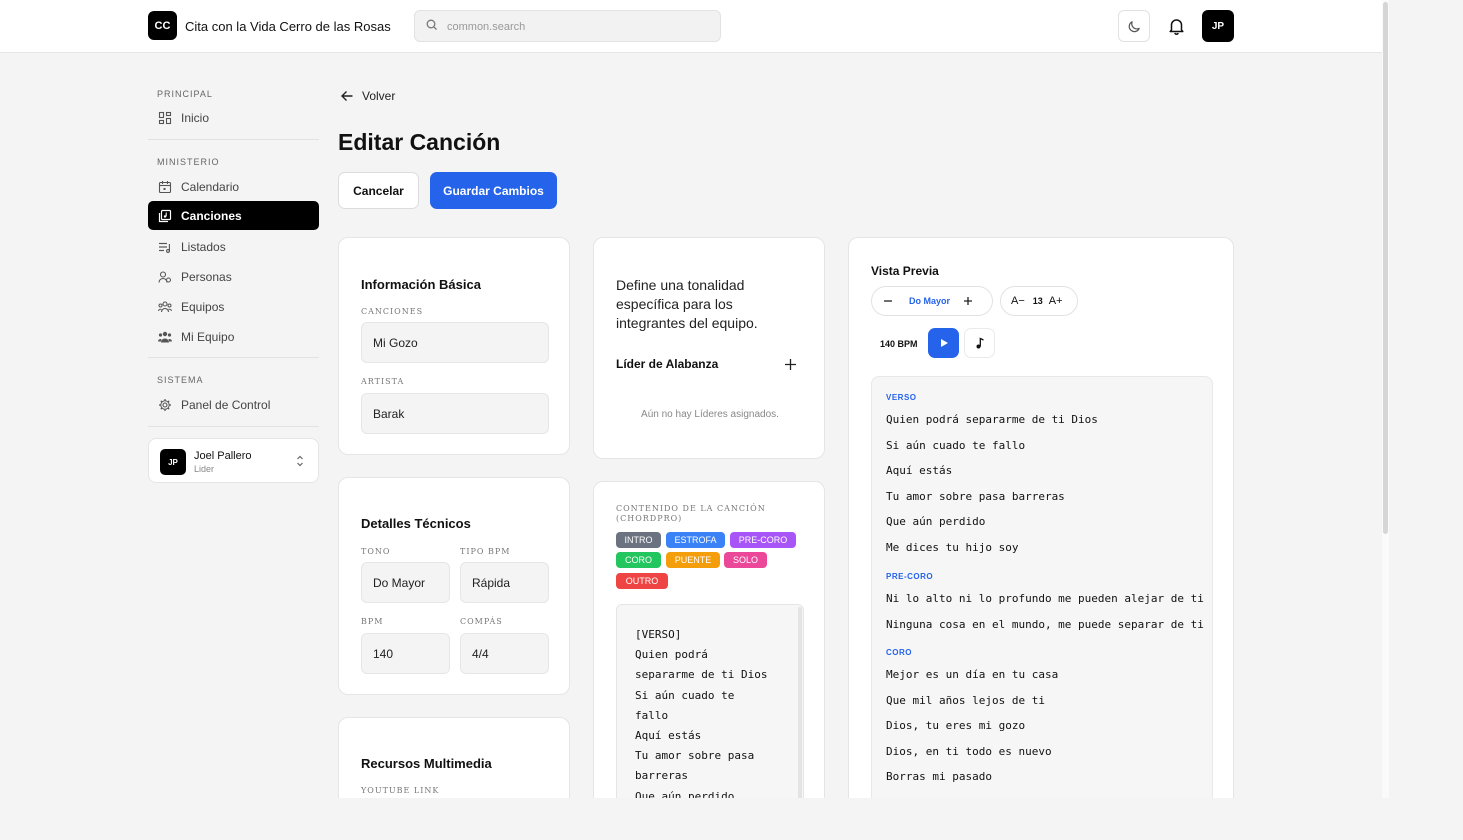  I want to click on sidebar-item-equipos: Equipos, so click(233, 306).